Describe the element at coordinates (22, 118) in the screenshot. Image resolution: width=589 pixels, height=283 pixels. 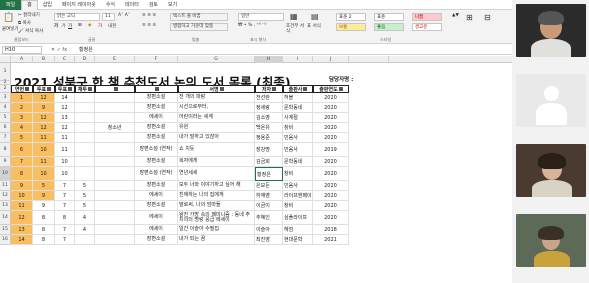
I see `cell-a-row5: 3` at that location.